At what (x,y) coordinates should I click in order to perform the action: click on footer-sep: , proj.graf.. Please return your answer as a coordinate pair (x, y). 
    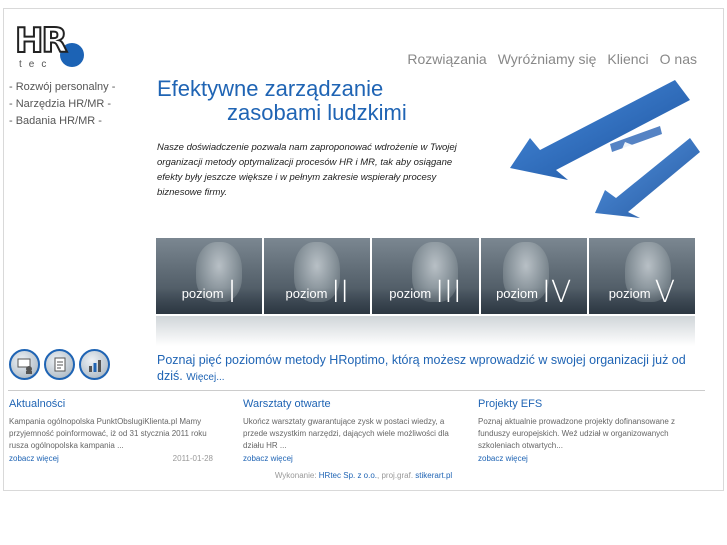
    Looking at the image, I should click on (395, 475).